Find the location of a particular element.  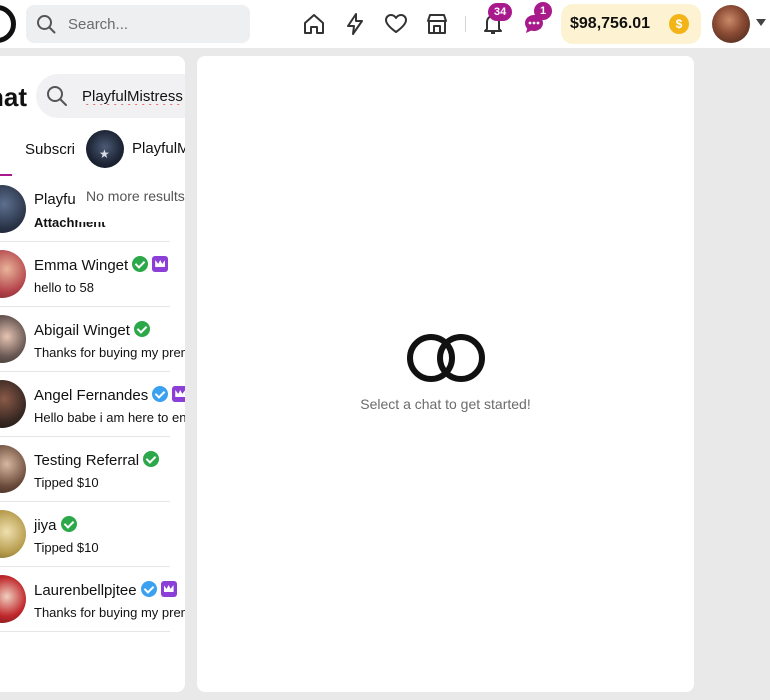

top-bar: 34 1 $98,756.01 $ is located at coordinates (385, 24).